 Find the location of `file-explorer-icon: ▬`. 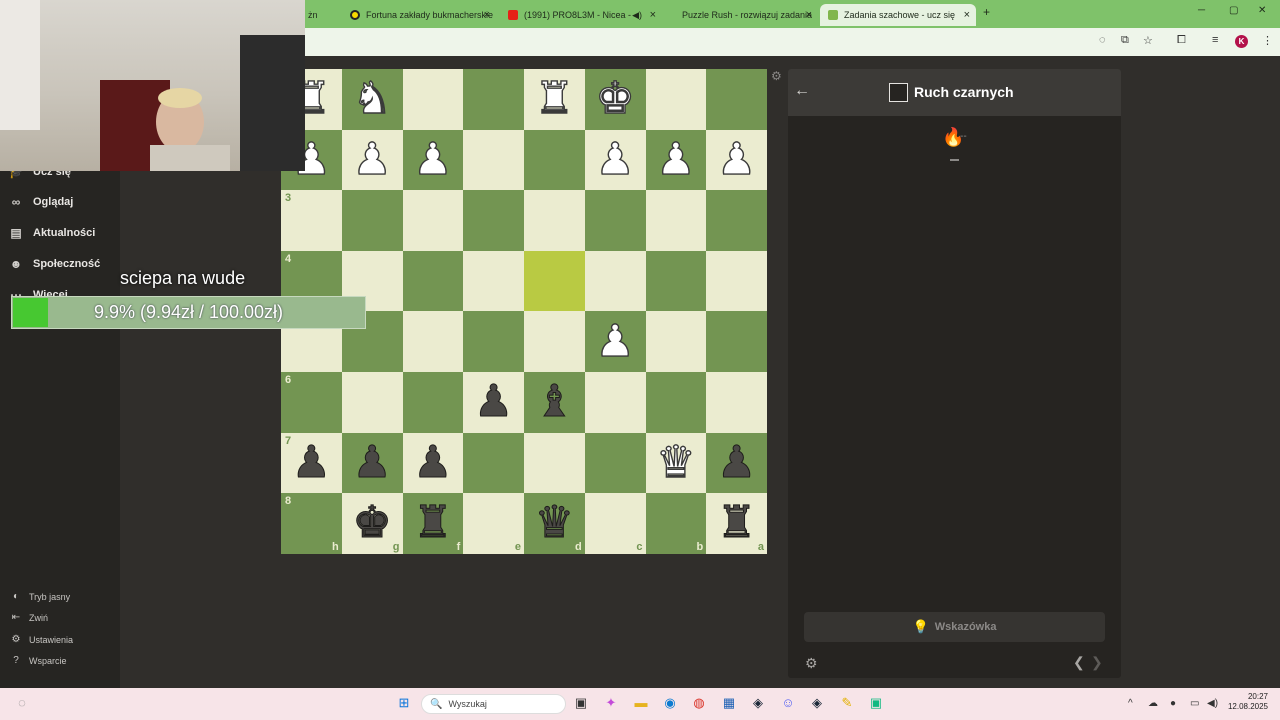

file-explorer-icon: ▬ is located at coordinates (641, 703).